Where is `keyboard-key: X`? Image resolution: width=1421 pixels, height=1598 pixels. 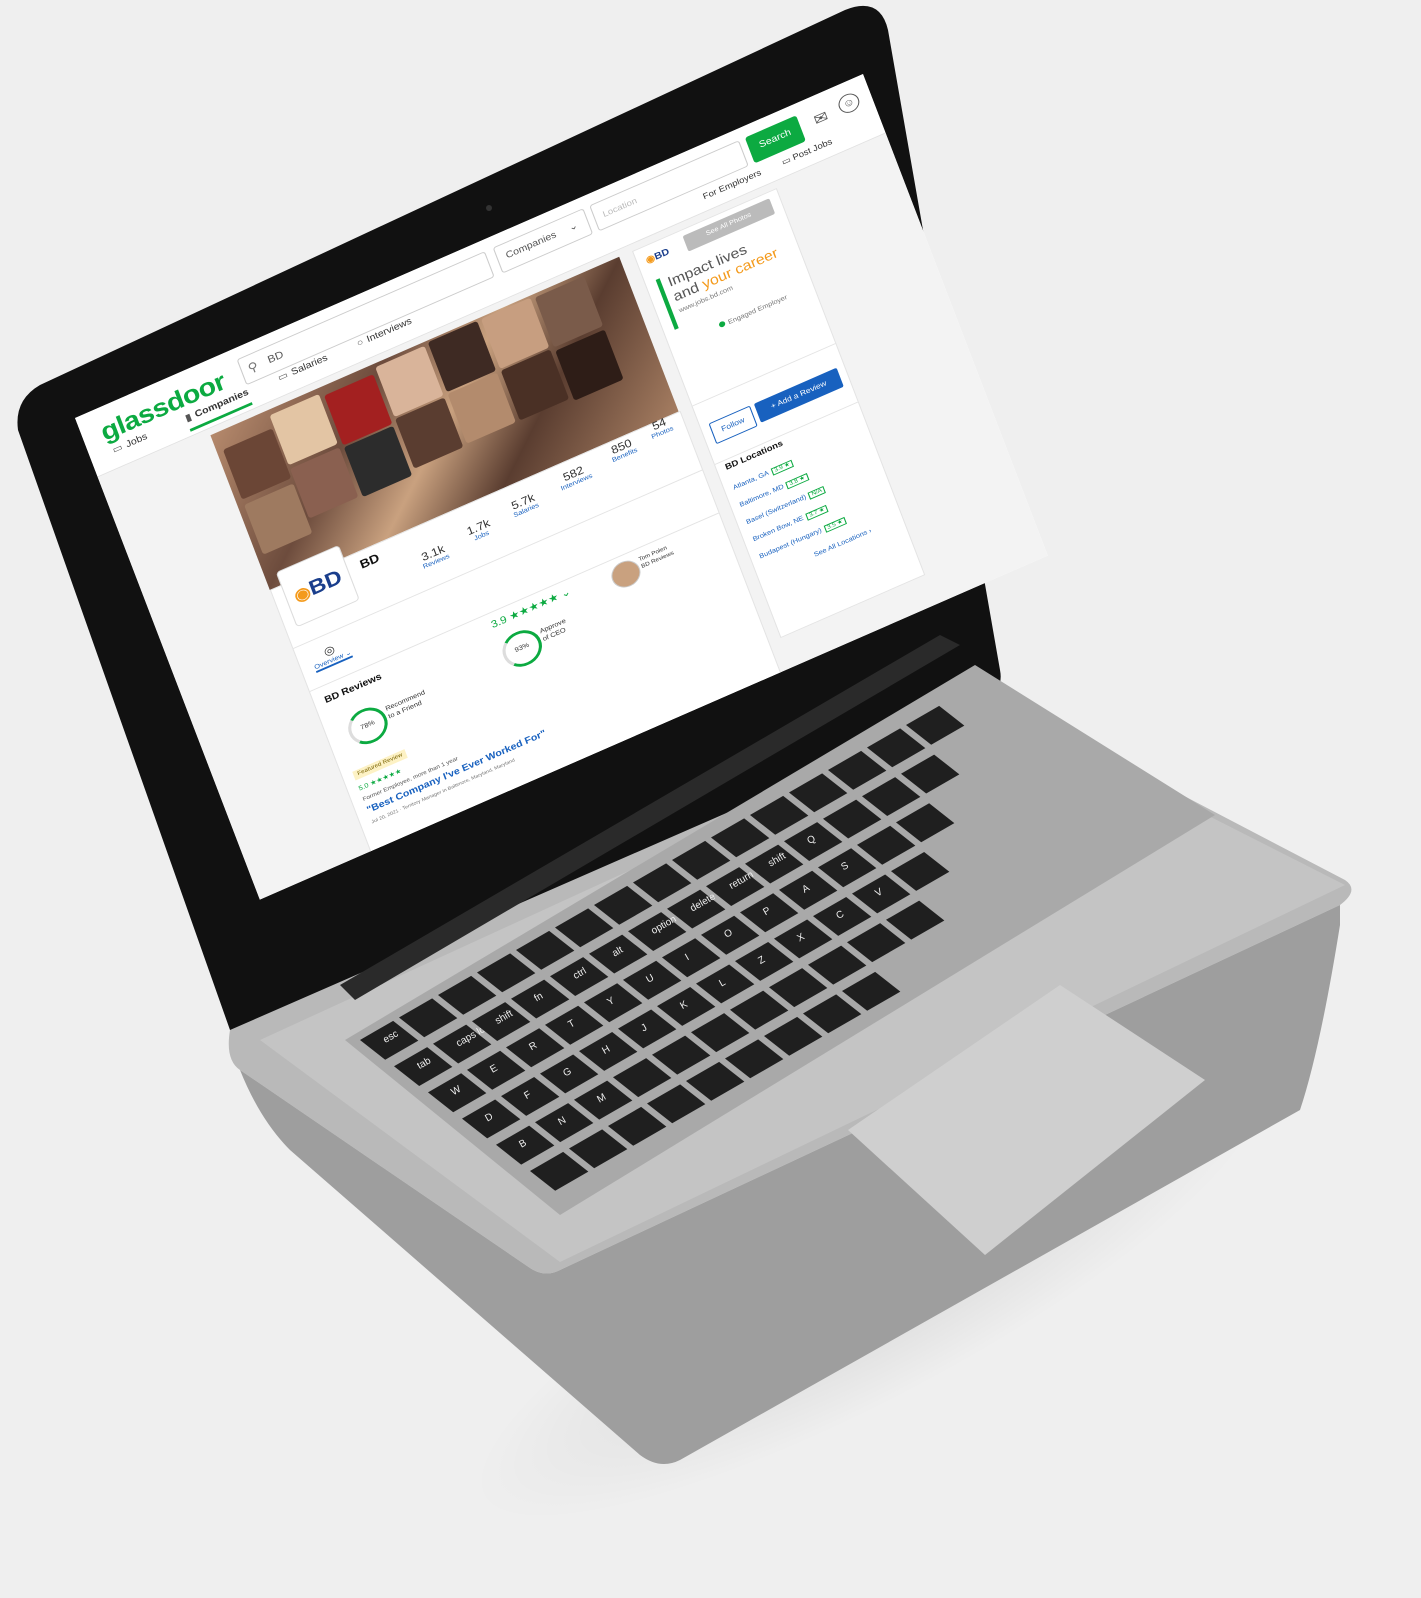
keyboard-key: X is located at coordinates (803, 939).